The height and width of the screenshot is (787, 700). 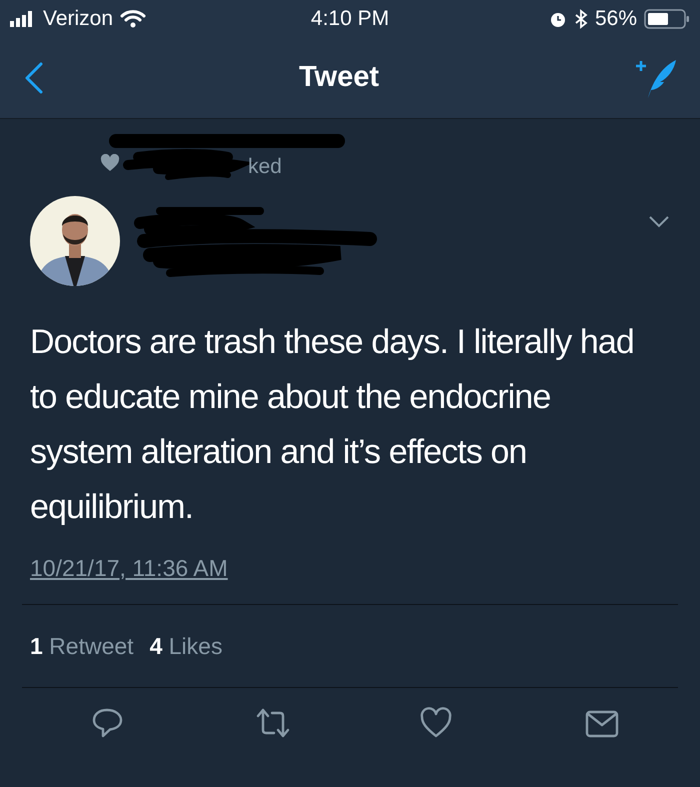 What do you see at coordinates (186, 646) in the screenshot?
I see `stat-link: 4 Likes` at bounding box center [186, 646].